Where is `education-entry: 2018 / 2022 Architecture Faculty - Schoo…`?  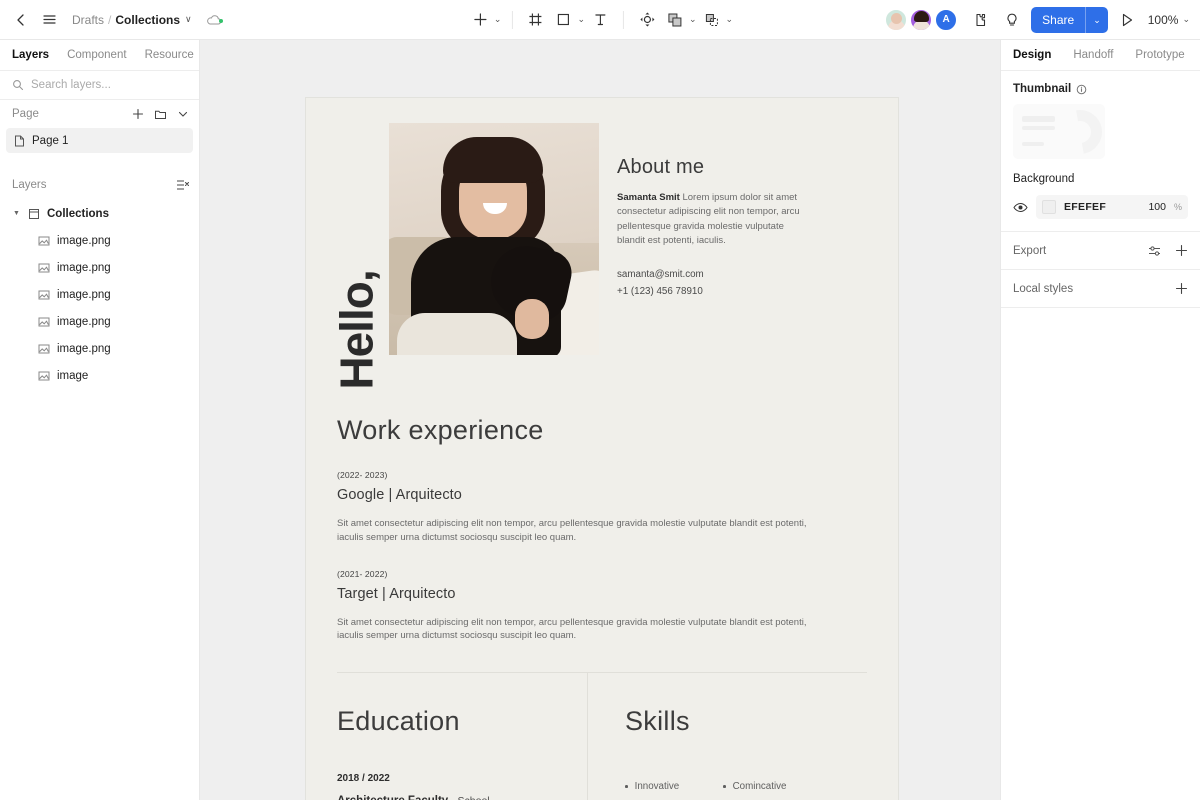 education-entry: 2018 / 2022 Architecture Faculty - Schoo… is located at coordinates (462, 786).